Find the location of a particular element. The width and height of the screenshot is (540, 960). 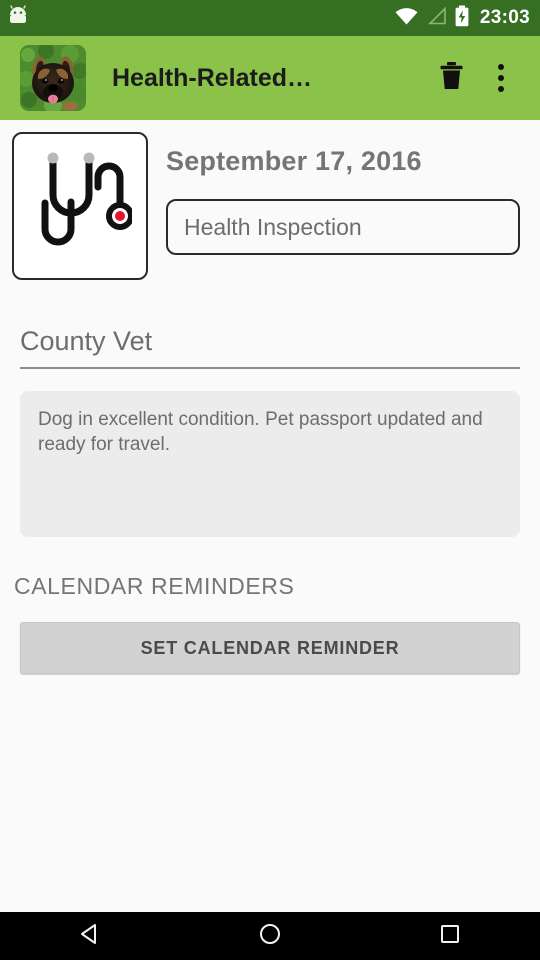

nav-recents-button is located at coordinates (450, 936).